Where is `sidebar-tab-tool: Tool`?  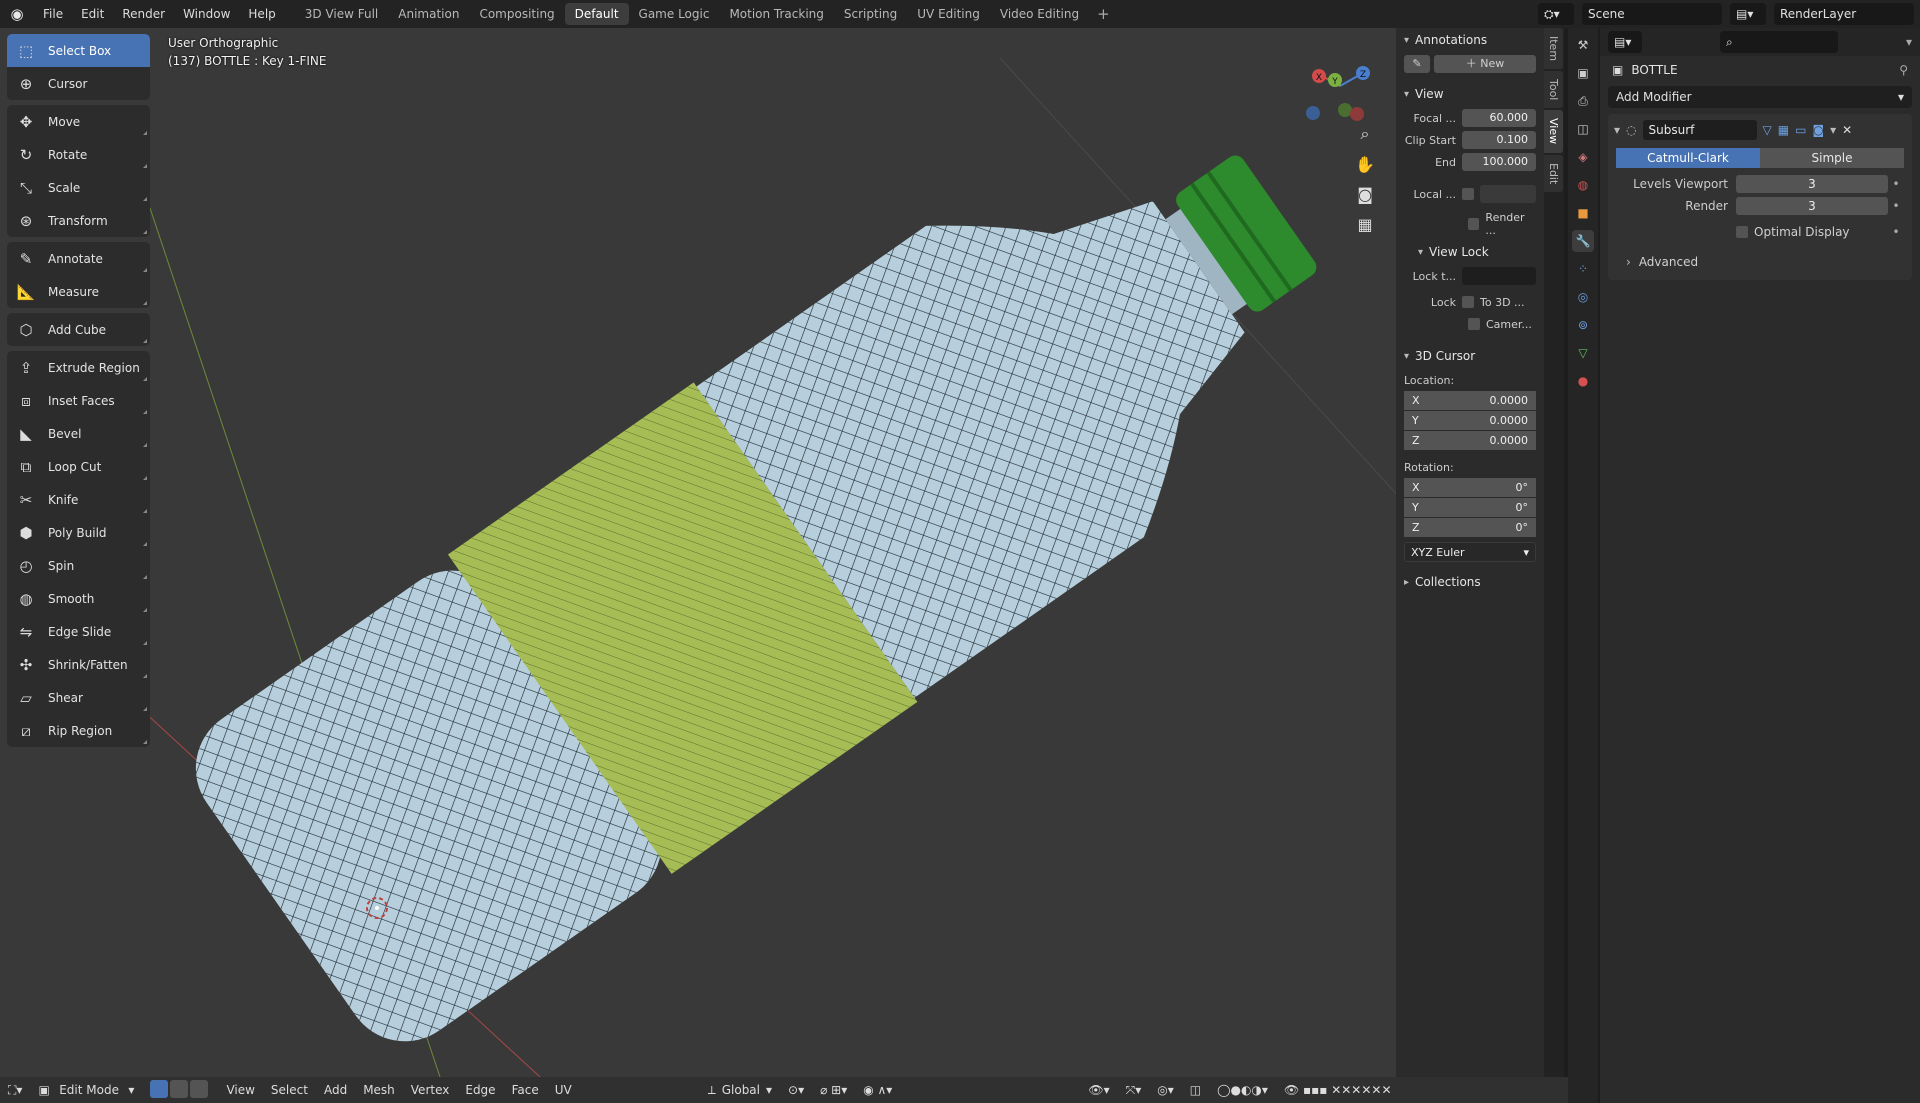 sidebar-tab-tool: Tool is located at coordinates (1553, 90).